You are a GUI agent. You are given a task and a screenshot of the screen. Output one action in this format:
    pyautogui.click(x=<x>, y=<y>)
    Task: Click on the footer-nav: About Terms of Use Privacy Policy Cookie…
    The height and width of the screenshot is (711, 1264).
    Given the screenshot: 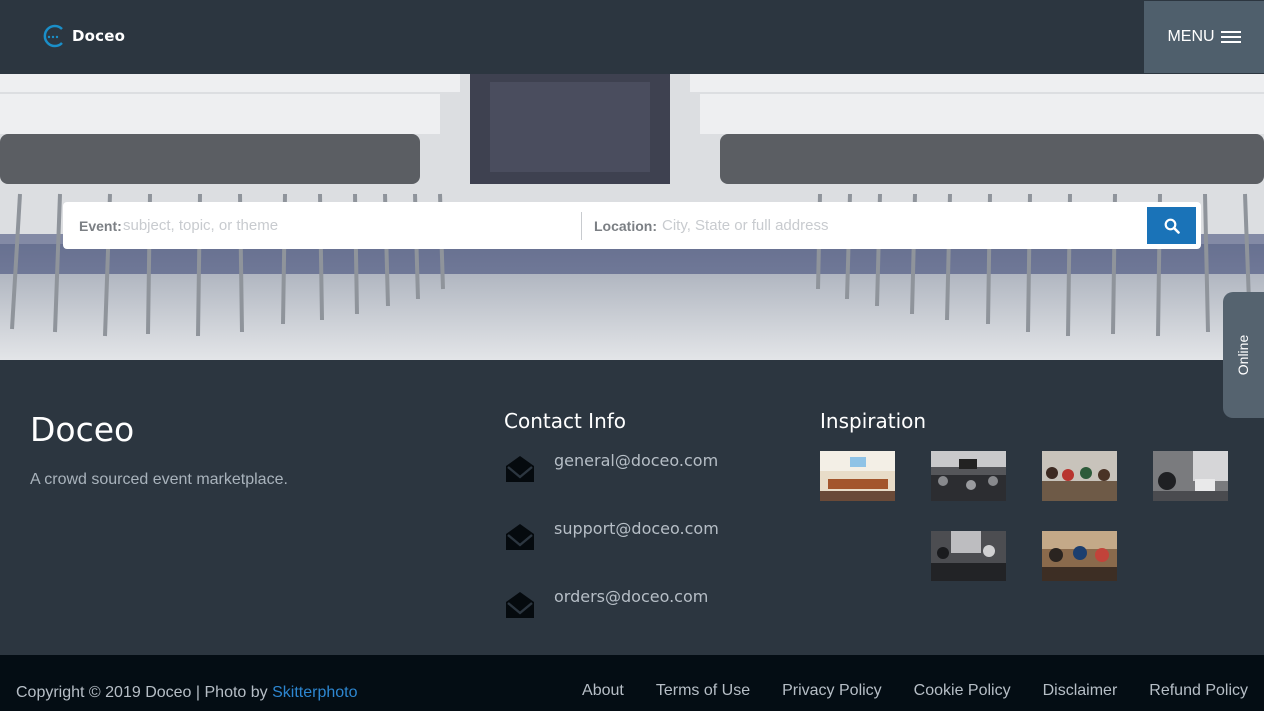 What is the action you would take?
    pyautogui.click(x=915, y=691)
    